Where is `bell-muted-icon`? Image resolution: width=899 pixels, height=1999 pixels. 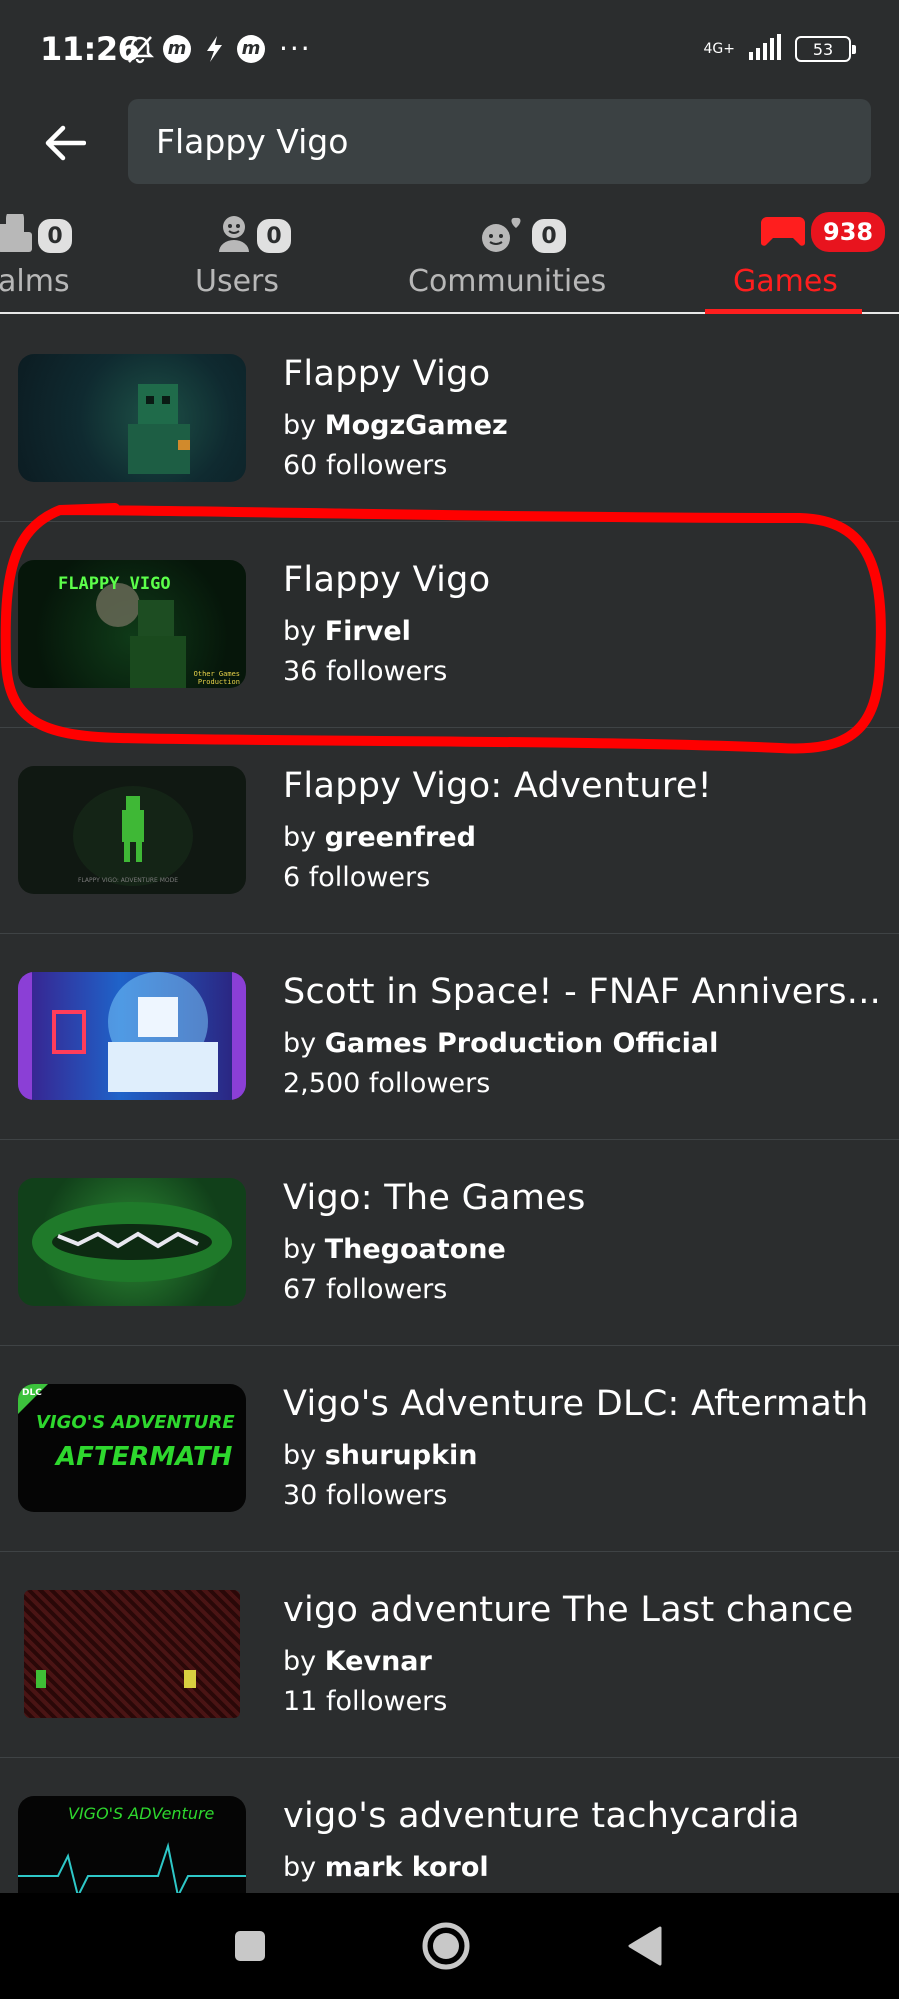
bell-muted-icon is located at coordinates (140, 49).